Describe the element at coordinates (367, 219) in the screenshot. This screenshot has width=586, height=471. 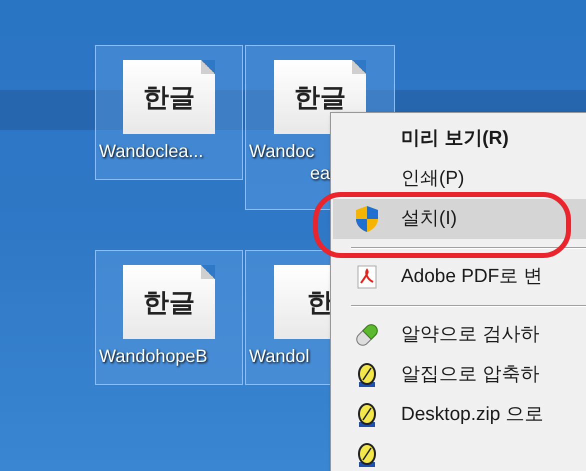
I see `shield-icon` at that location.